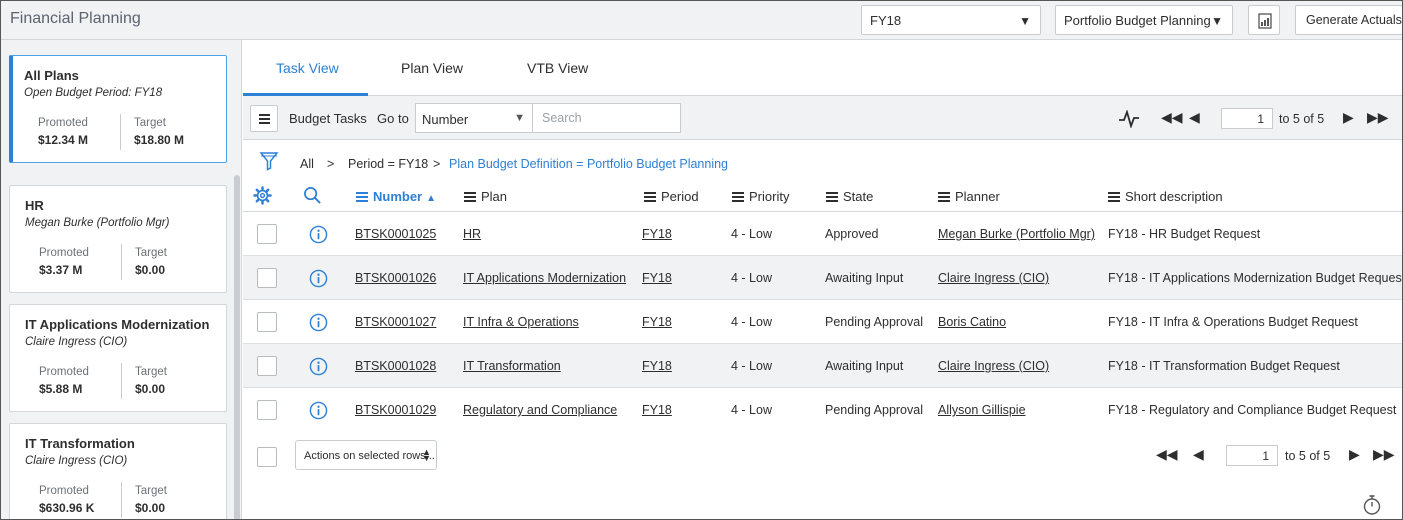 This screenshot has height=520, width=1403. I want to click on cell-state: Pending Approval, so click(874, 410).